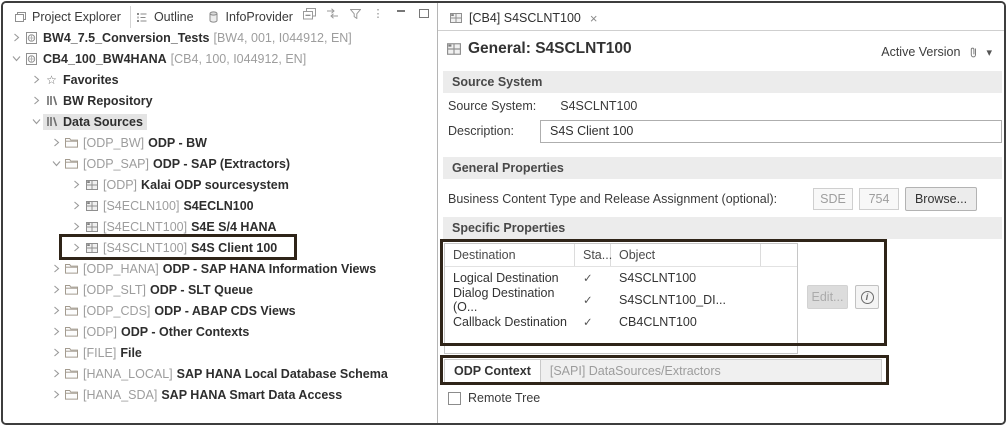 This screenshot has width=1007, height=426. What do you see at coordinates (160, 290) in the screenshot?
I see `tree-item-body: [ODP_SLT] ODP - SLT Queue` at bounding box center [160, 290].